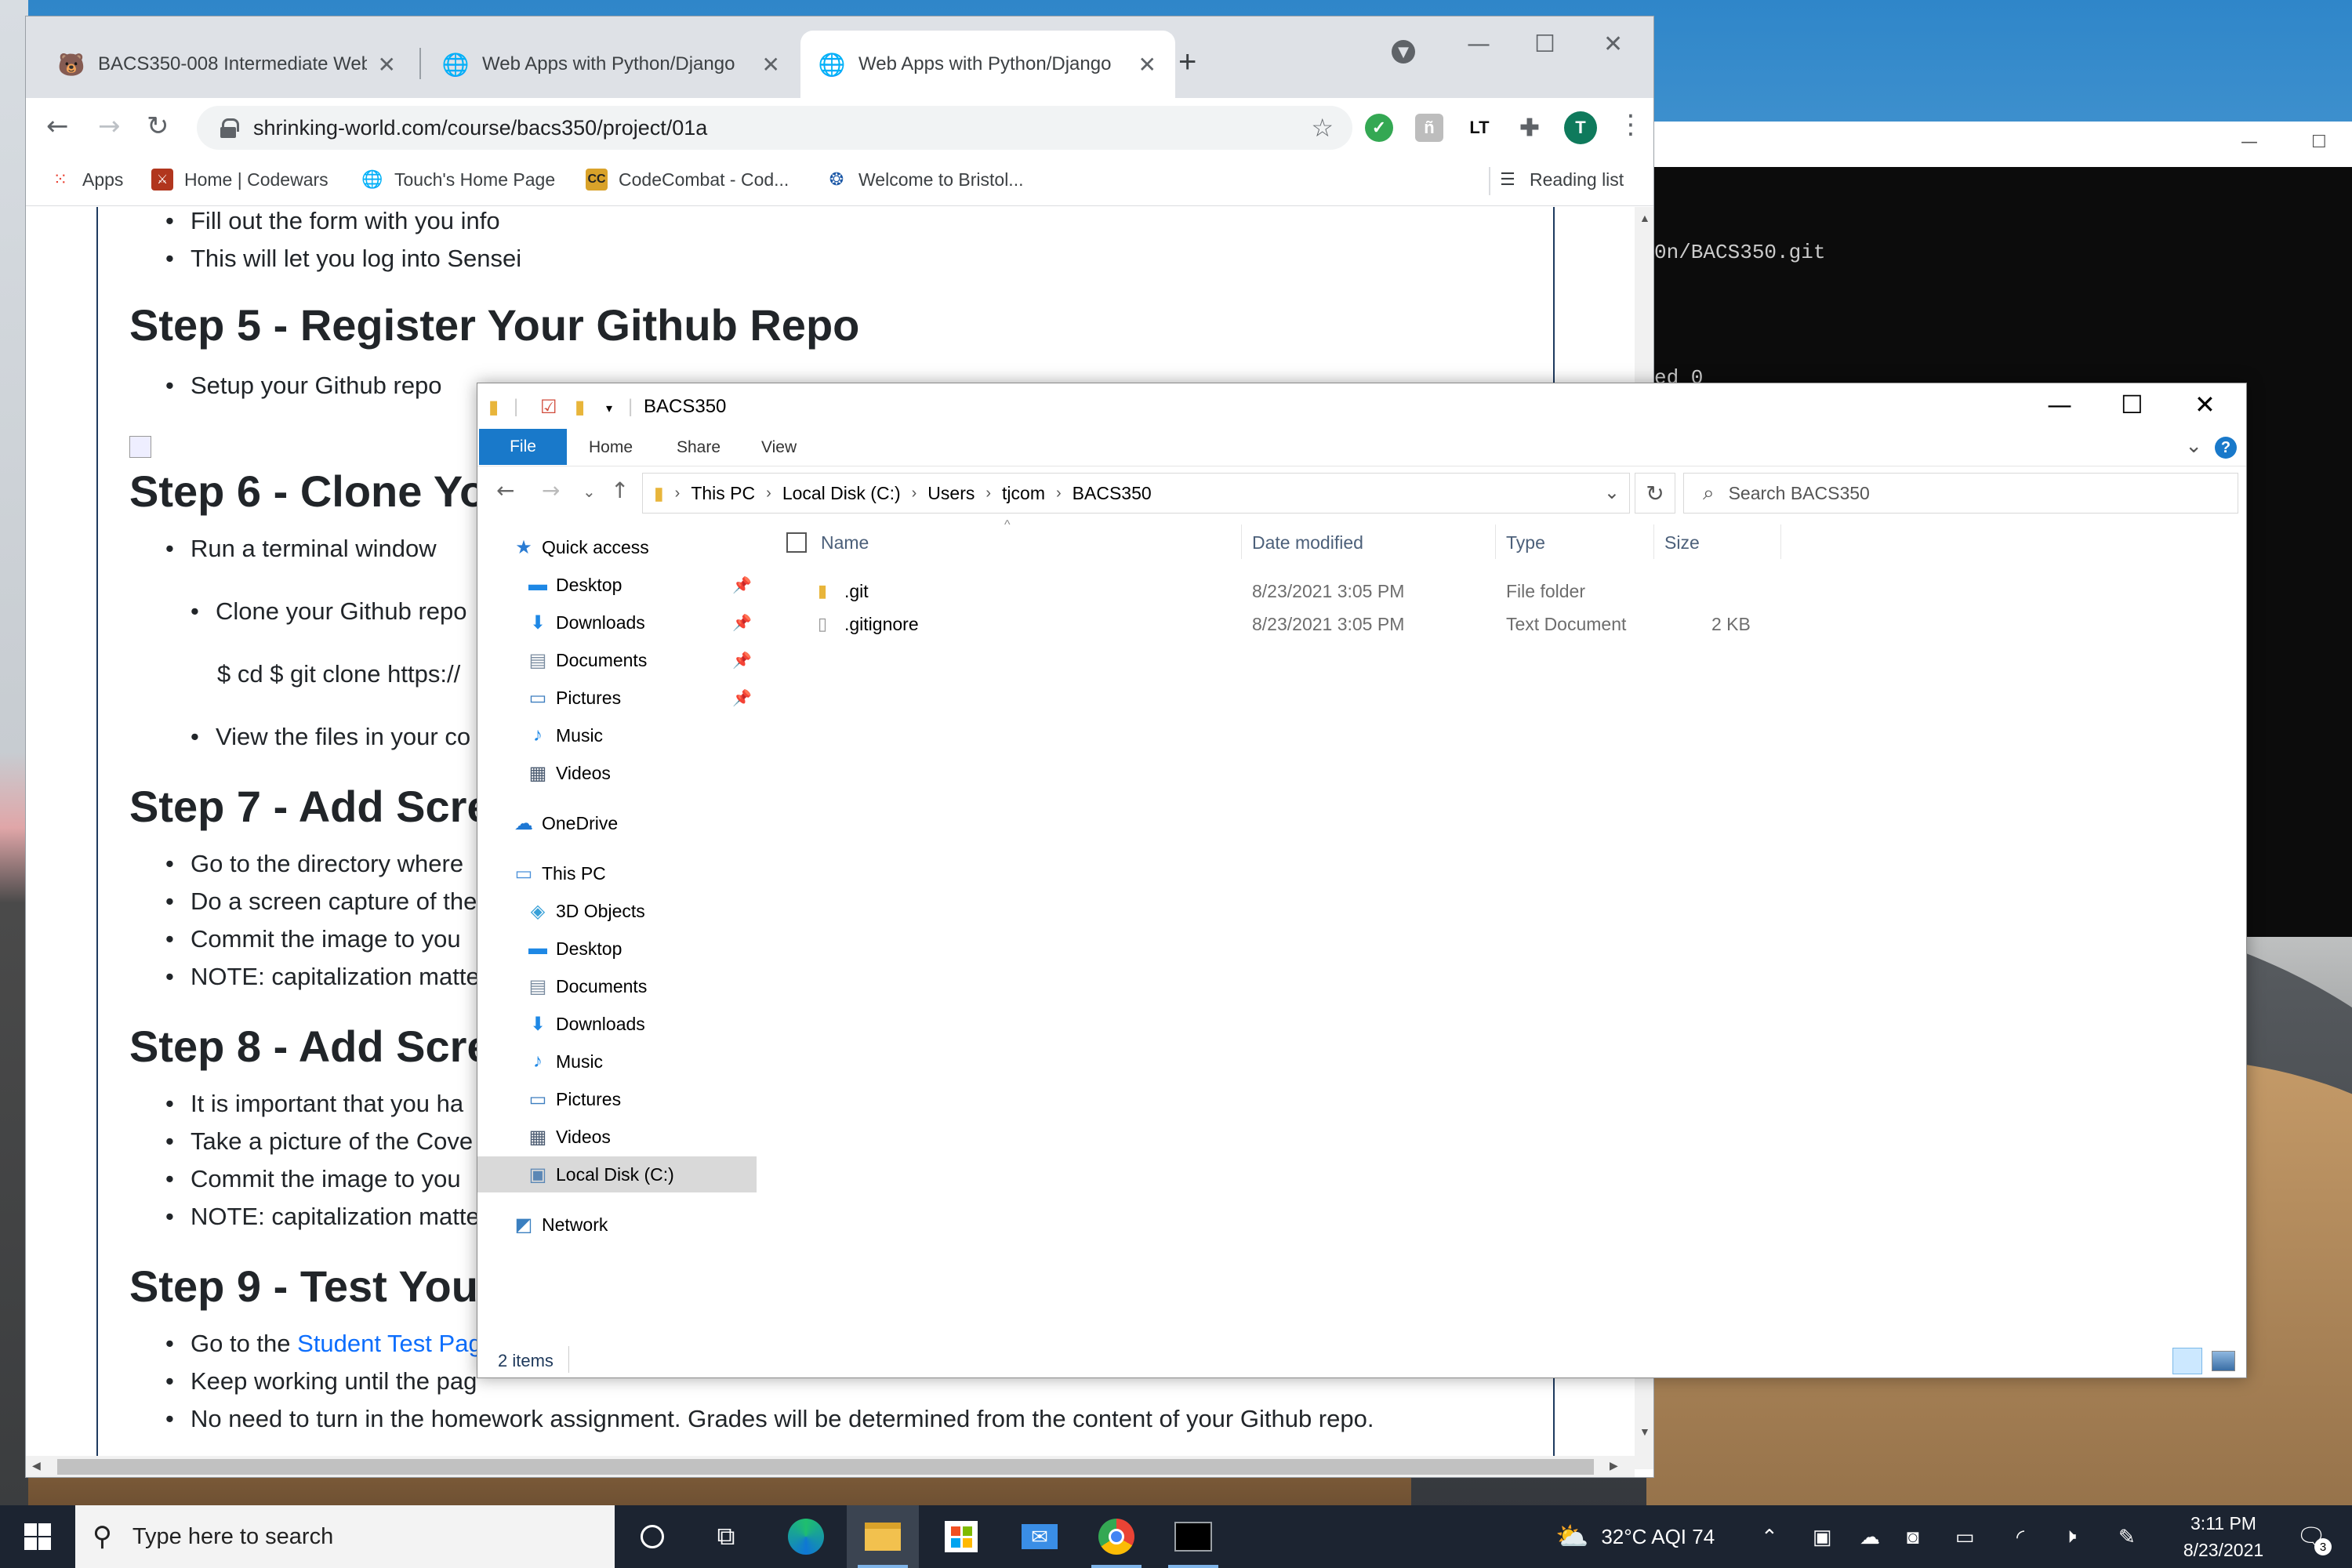 This screenshot has height=1568, width=2352. I want to click on search-box: ⌕, so click(1961, 493).